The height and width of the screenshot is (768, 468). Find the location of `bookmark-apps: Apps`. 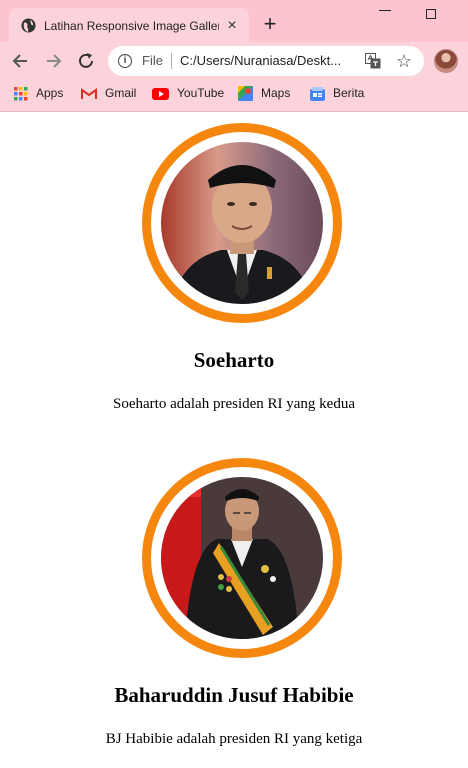

bookmark-apps: Apps is located at coordinates (38, 93).